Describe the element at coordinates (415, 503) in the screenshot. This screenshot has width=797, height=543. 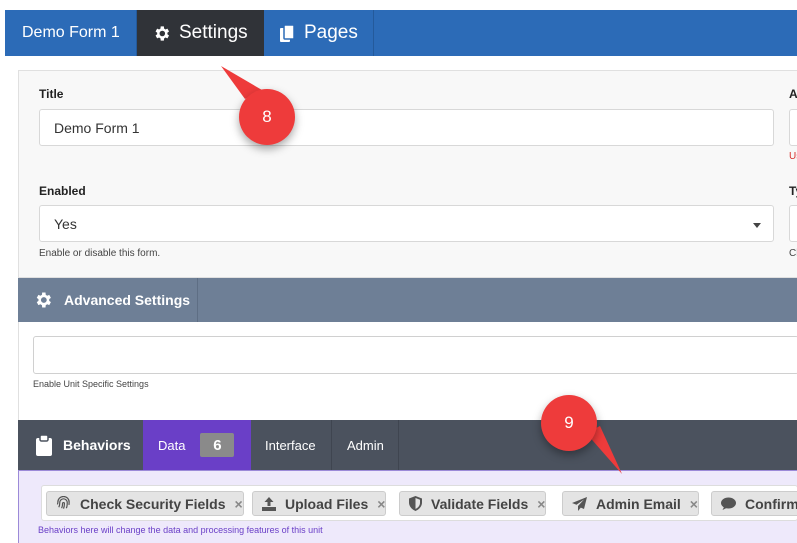
I see `shield-icon` at that location.